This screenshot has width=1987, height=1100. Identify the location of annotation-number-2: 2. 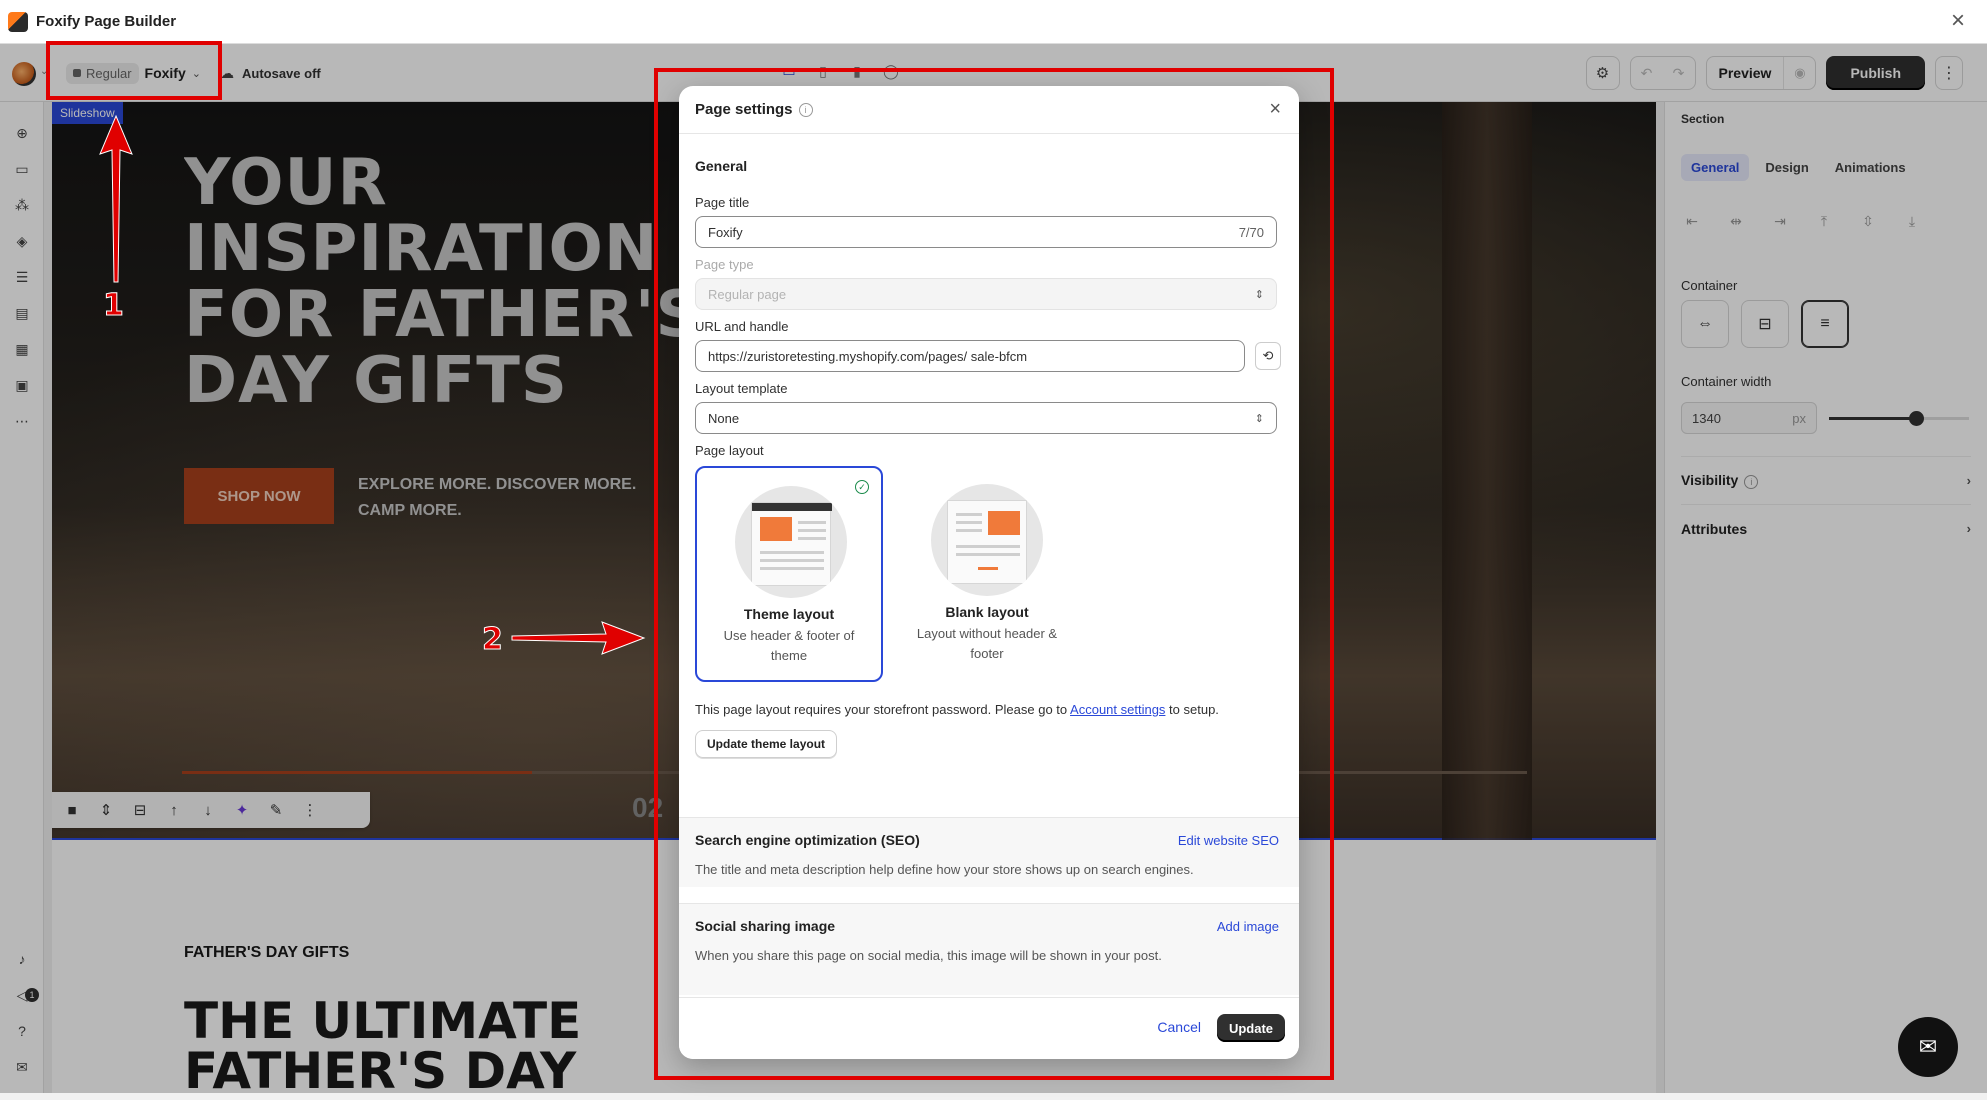
(492, 639).